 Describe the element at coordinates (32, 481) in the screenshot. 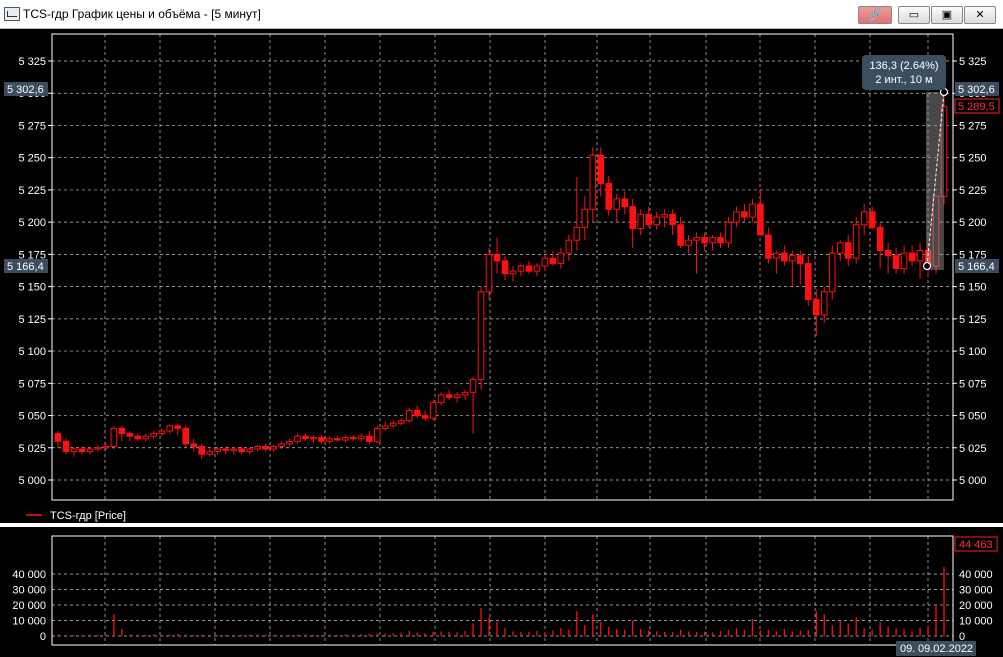

I see `price-tick-label: 5 000` at that location.